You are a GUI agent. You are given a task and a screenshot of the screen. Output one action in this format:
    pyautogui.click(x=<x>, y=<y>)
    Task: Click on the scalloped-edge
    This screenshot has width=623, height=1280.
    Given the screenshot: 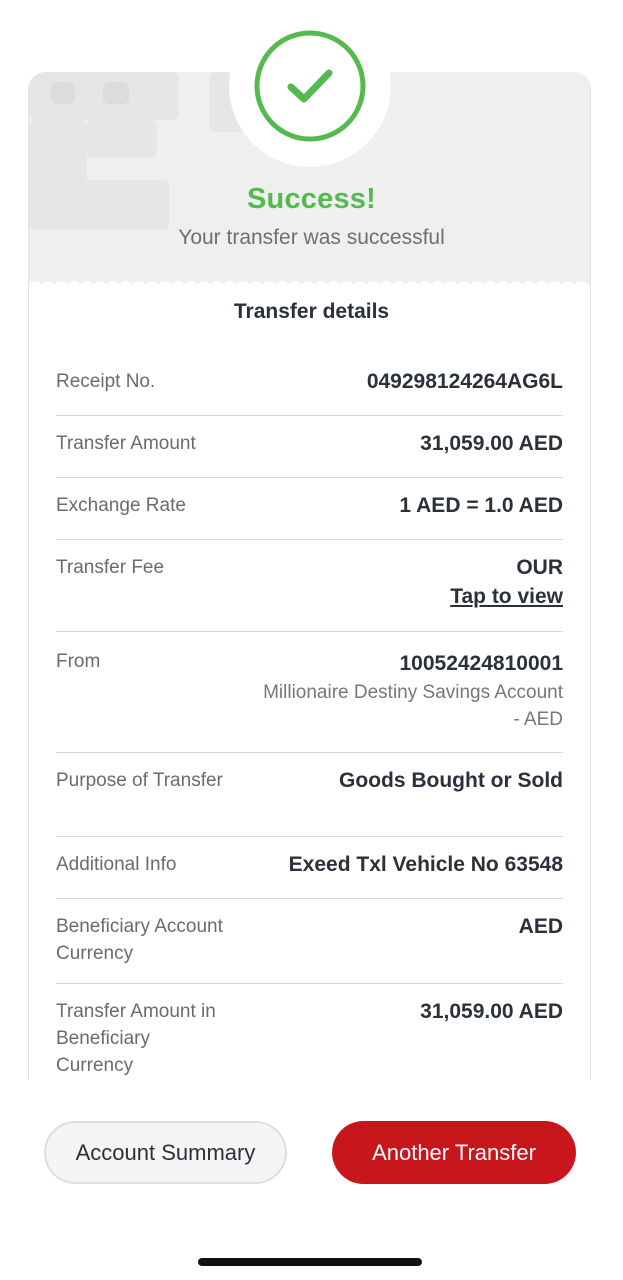 What is the action you would take?
    pyautogui.click(x=308, y=282)
    